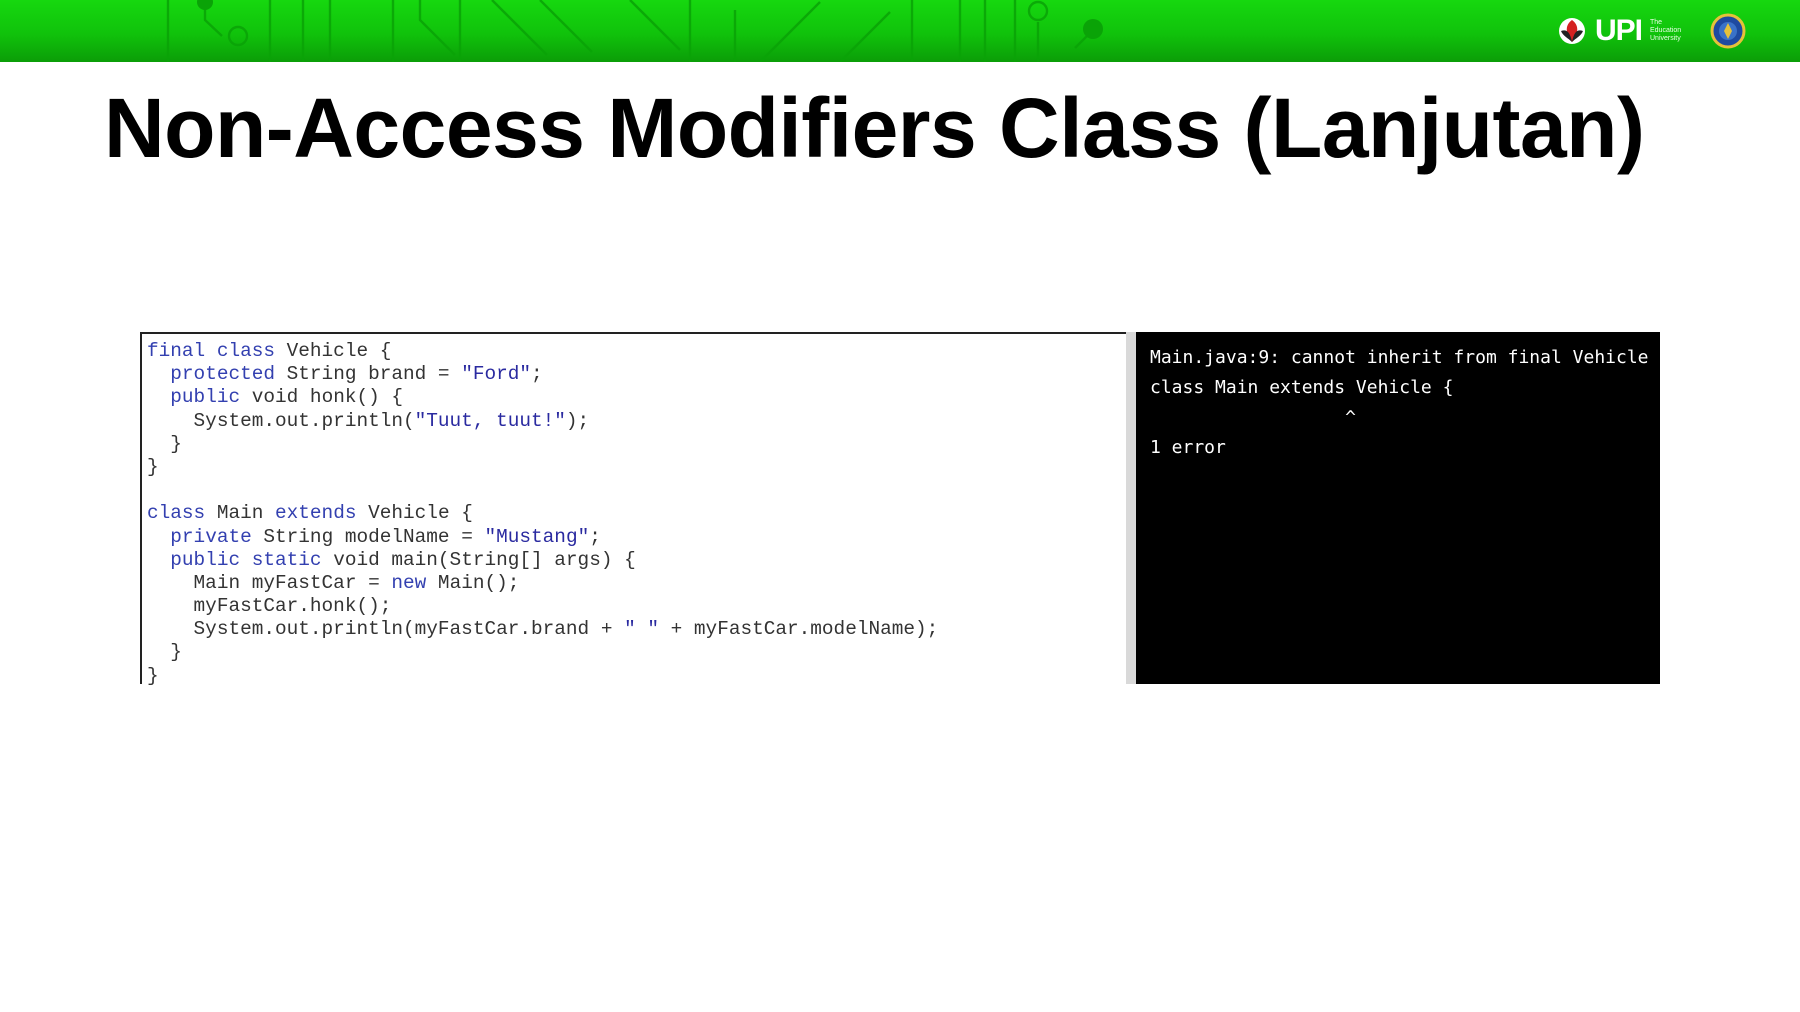 The image size is (1800, 1012). I want to click on code-text: Main();, so click(473, 582).